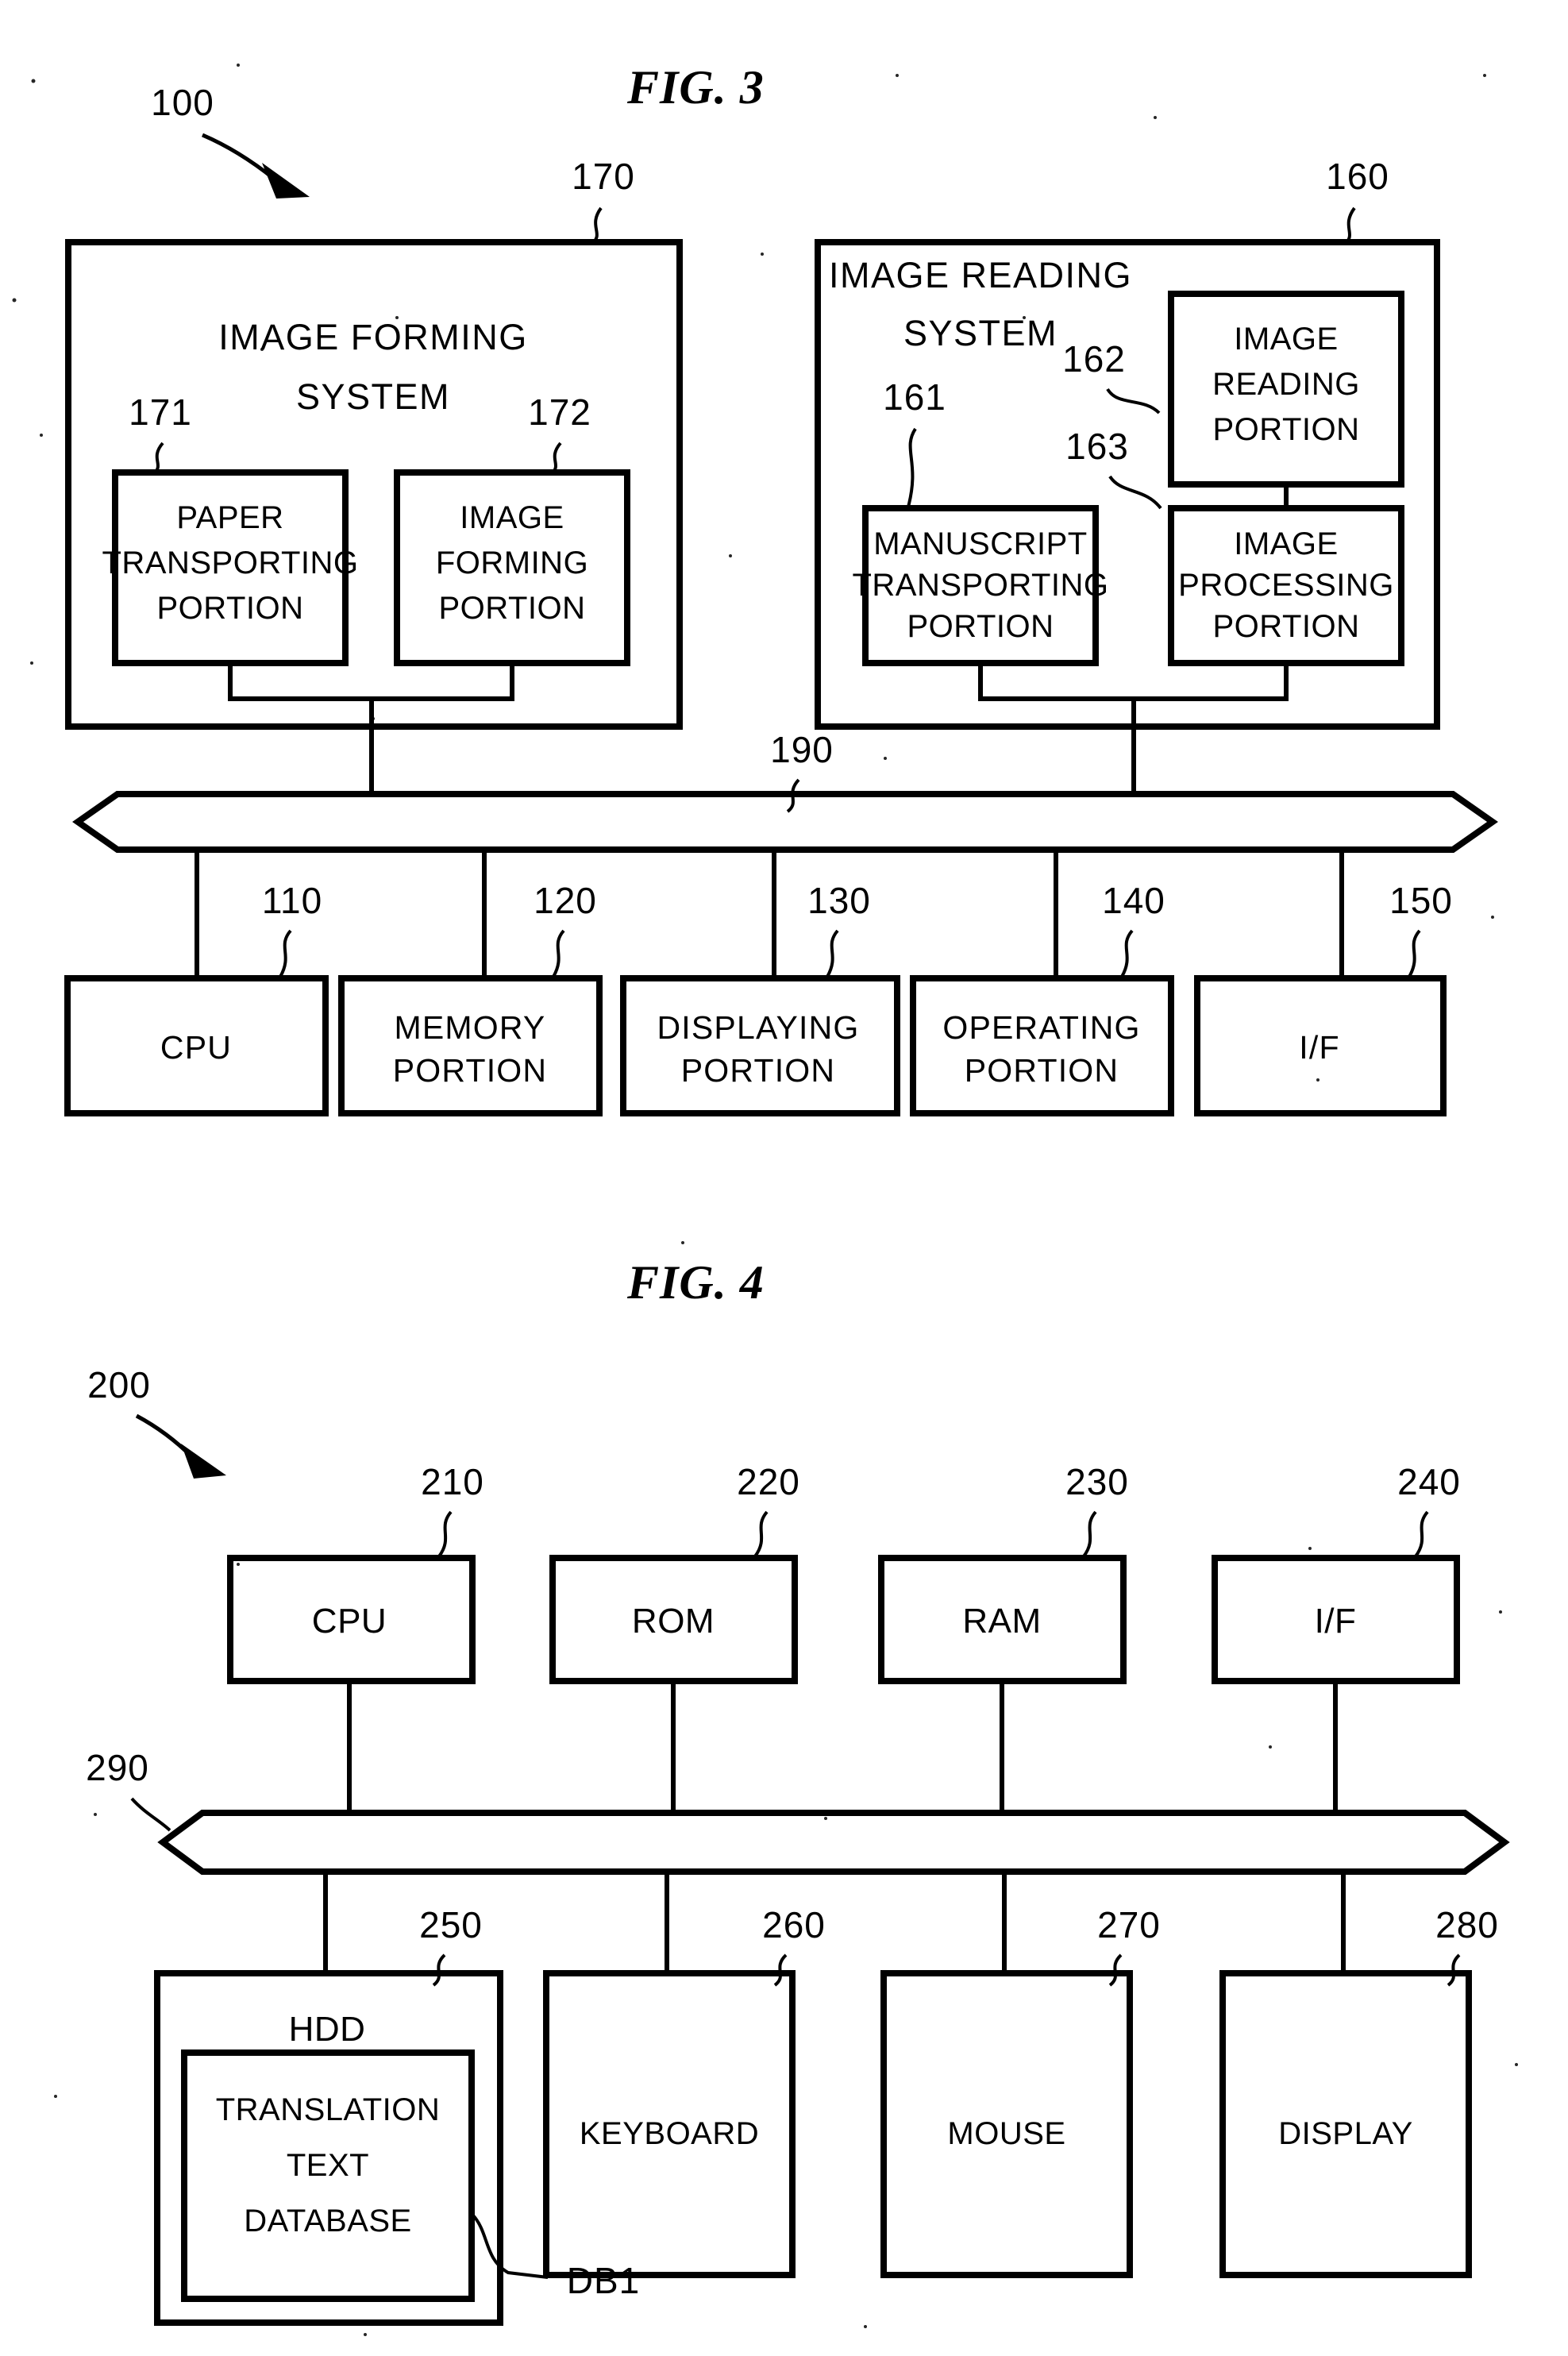 The height and width of the screenshot is (2356, 1568). What do you see at coordinates (1127, 953) in the screenshot?
I see `ref-140-leader` at bounding box center [1127, 953].